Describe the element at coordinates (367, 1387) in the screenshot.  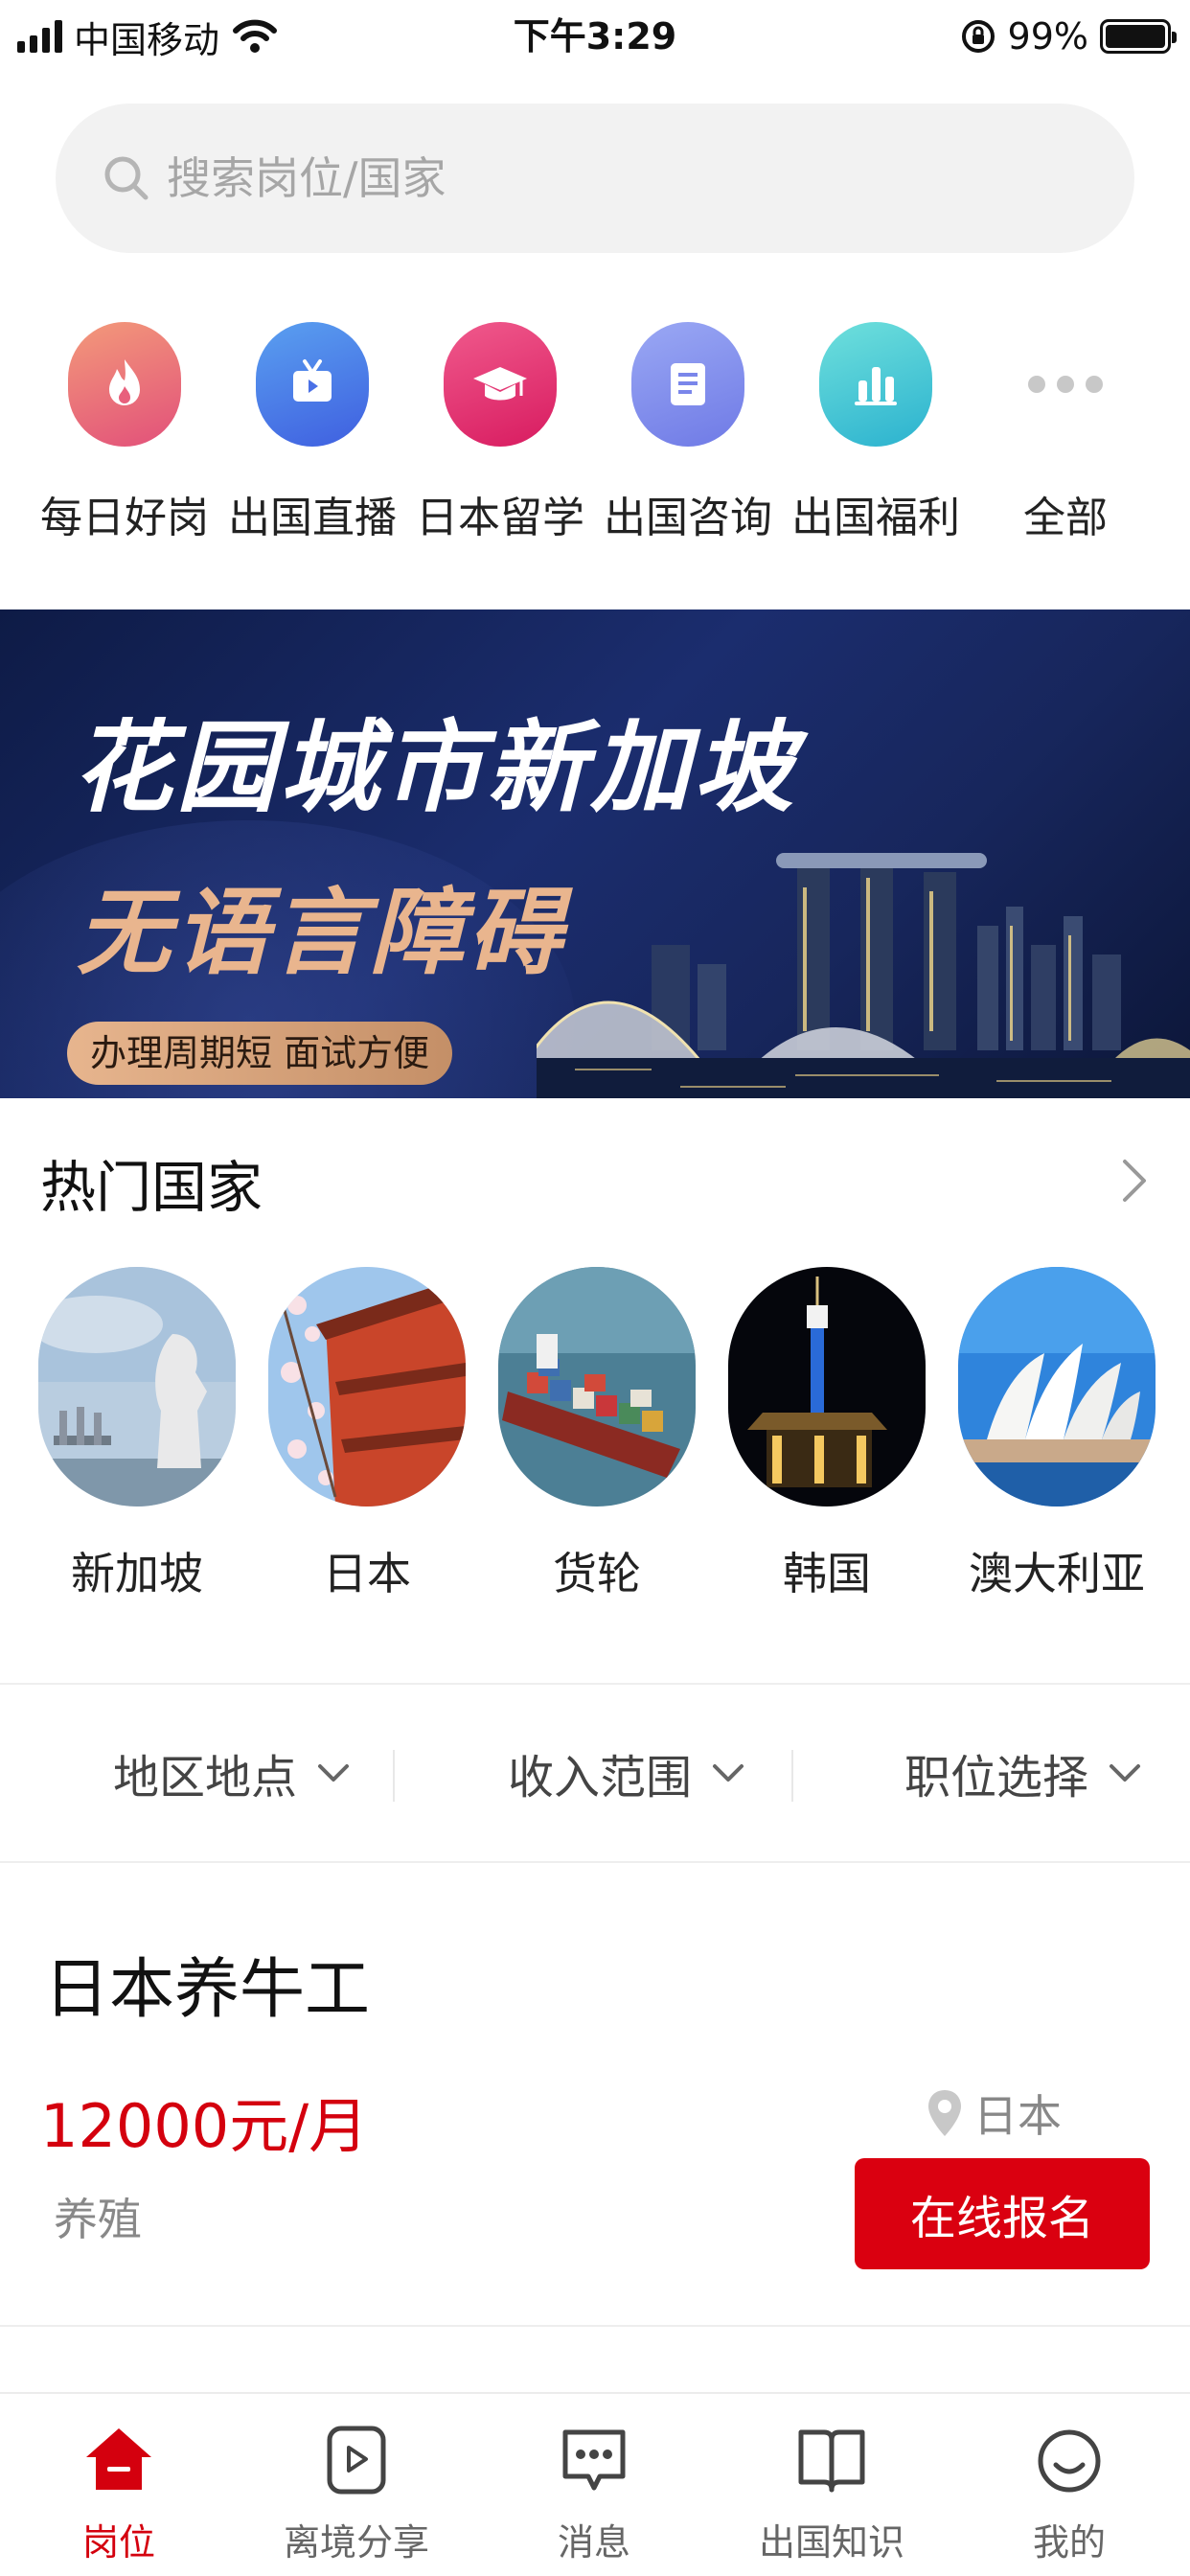
I see `japan-photo` at that location.